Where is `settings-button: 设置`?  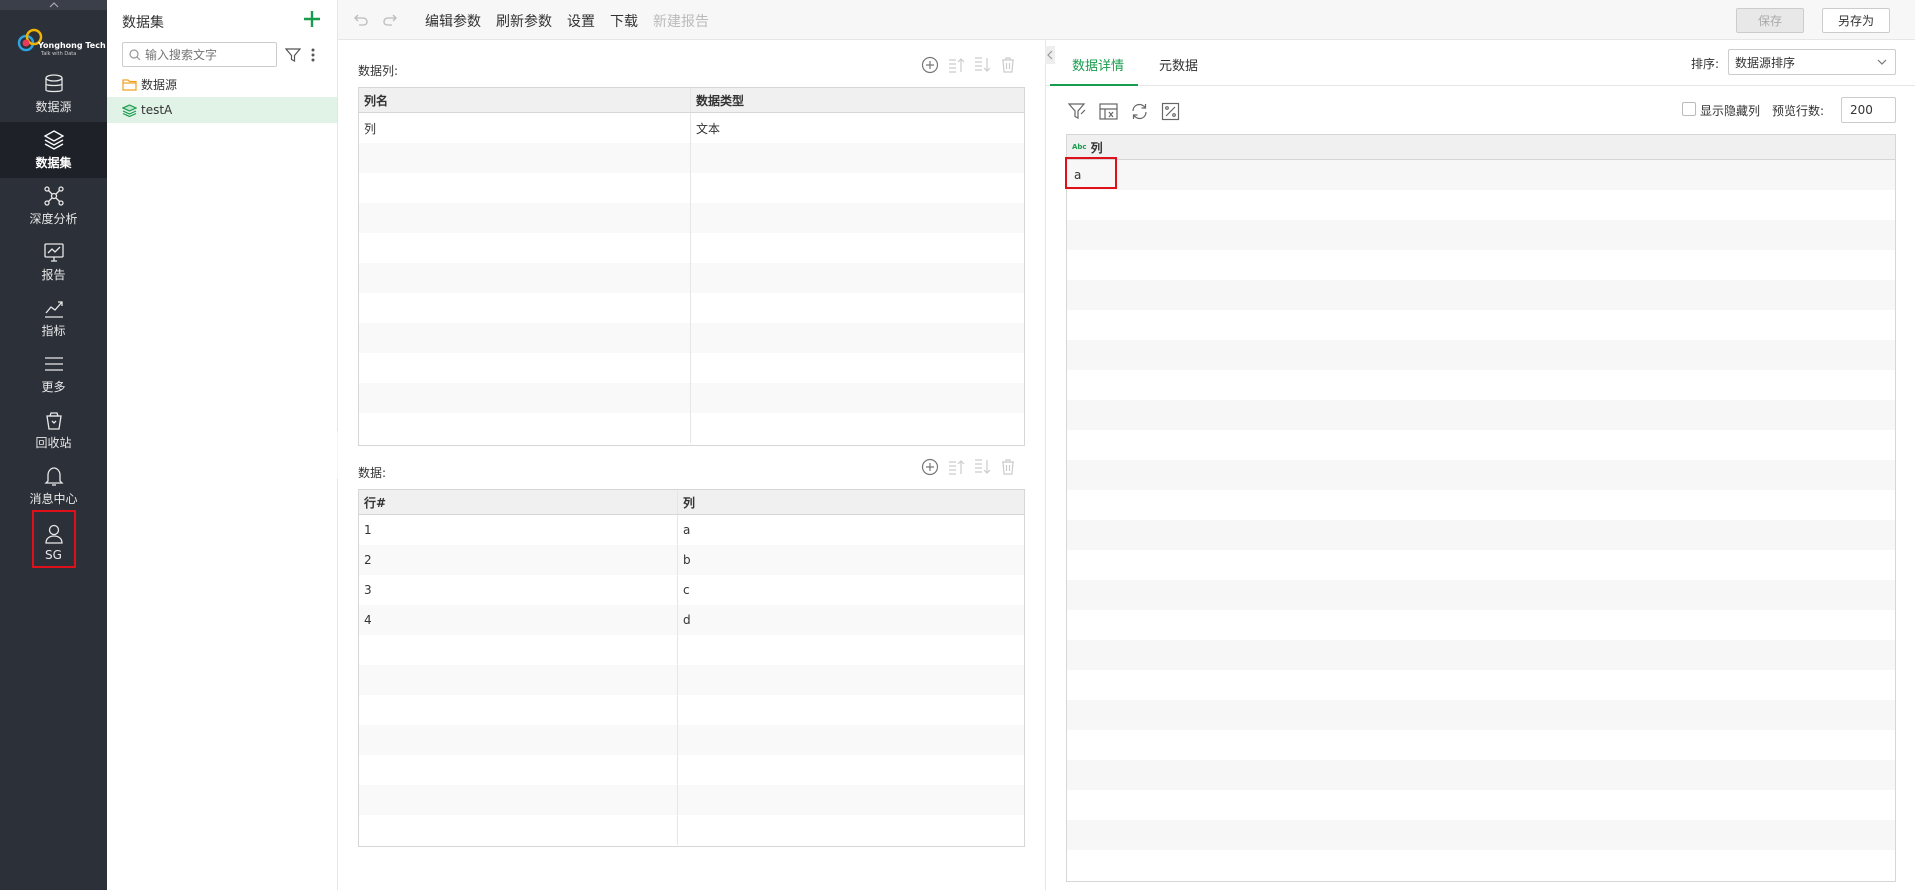
settings-button: 设置 is located at coordinates (581, 21).